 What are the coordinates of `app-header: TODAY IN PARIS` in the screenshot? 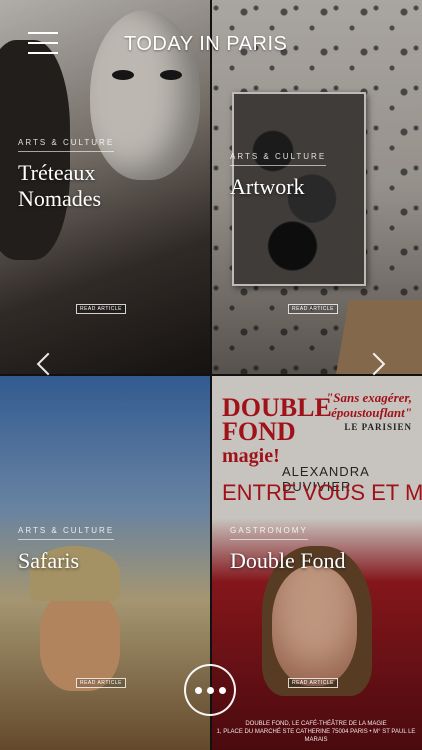 It's located at (211, 40).